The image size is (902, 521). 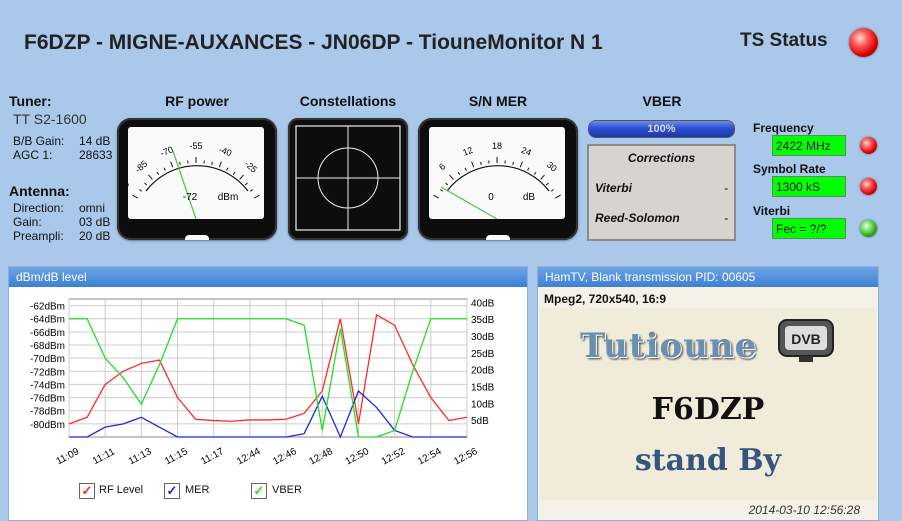 I want to click on y-left-tick-label: -72dBm, so click(x=47, y=372).